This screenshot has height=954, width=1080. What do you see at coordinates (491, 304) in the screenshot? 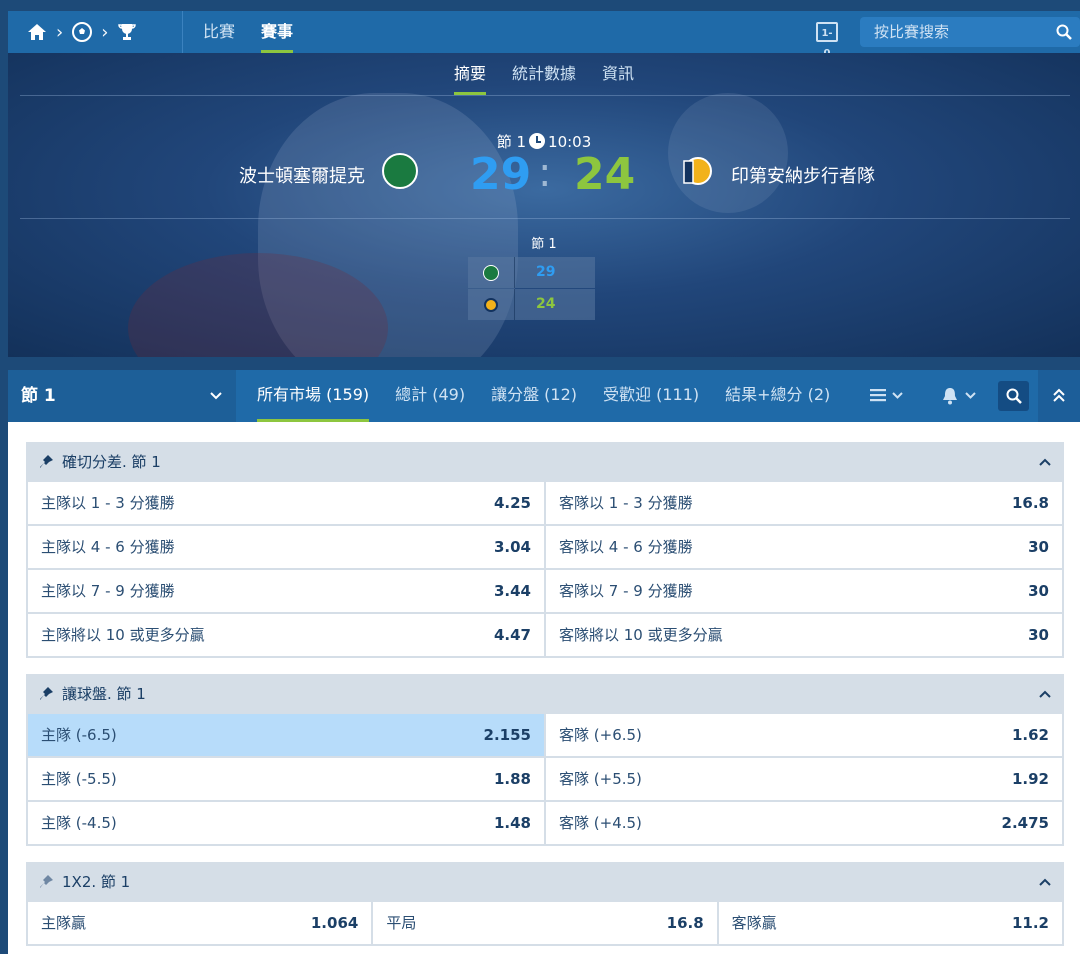
I see `pacers-logo-icon` at bounding box center [491, 304].